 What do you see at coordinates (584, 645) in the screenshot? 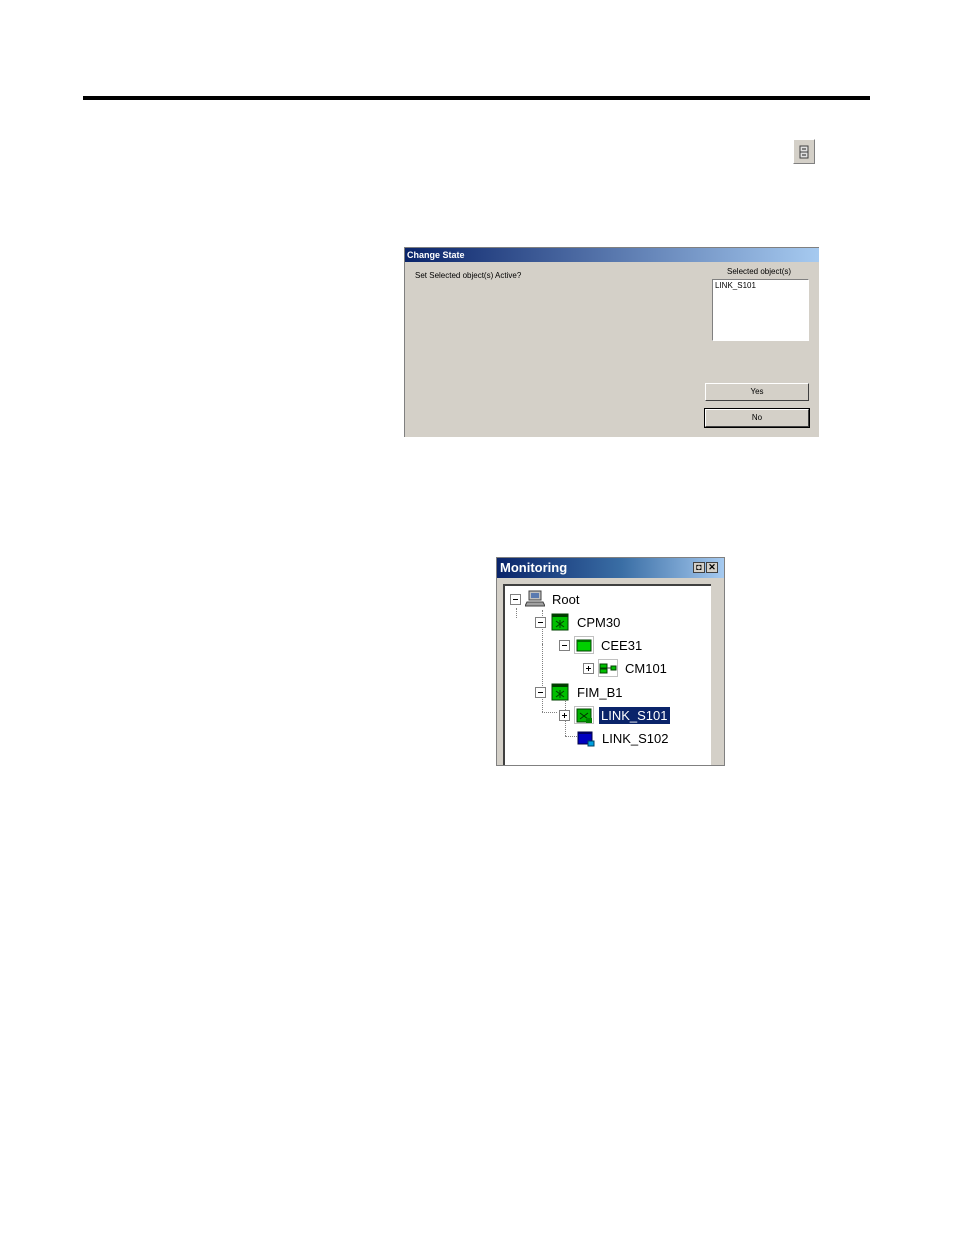
I see `cee-active-icon` at bounding box center [584, 645].